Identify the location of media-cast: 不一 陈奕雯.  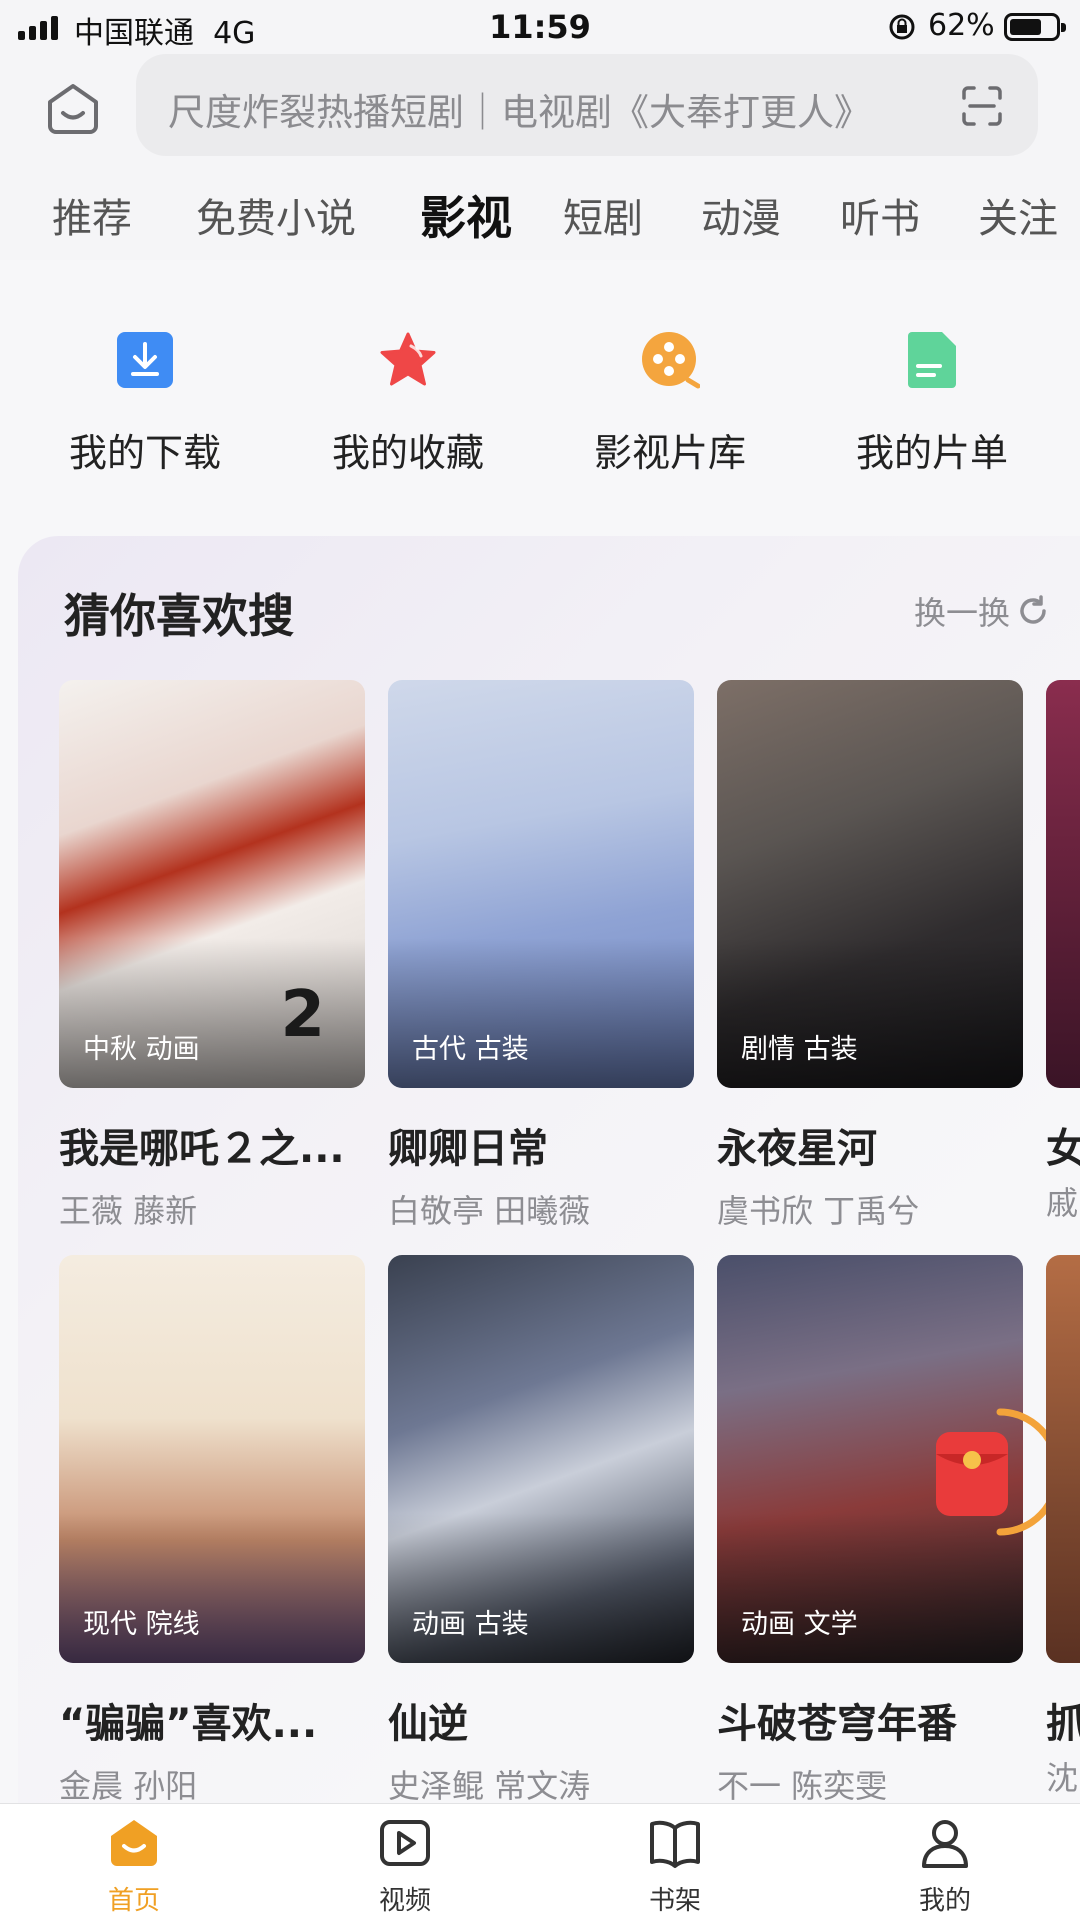
(802, 1786).